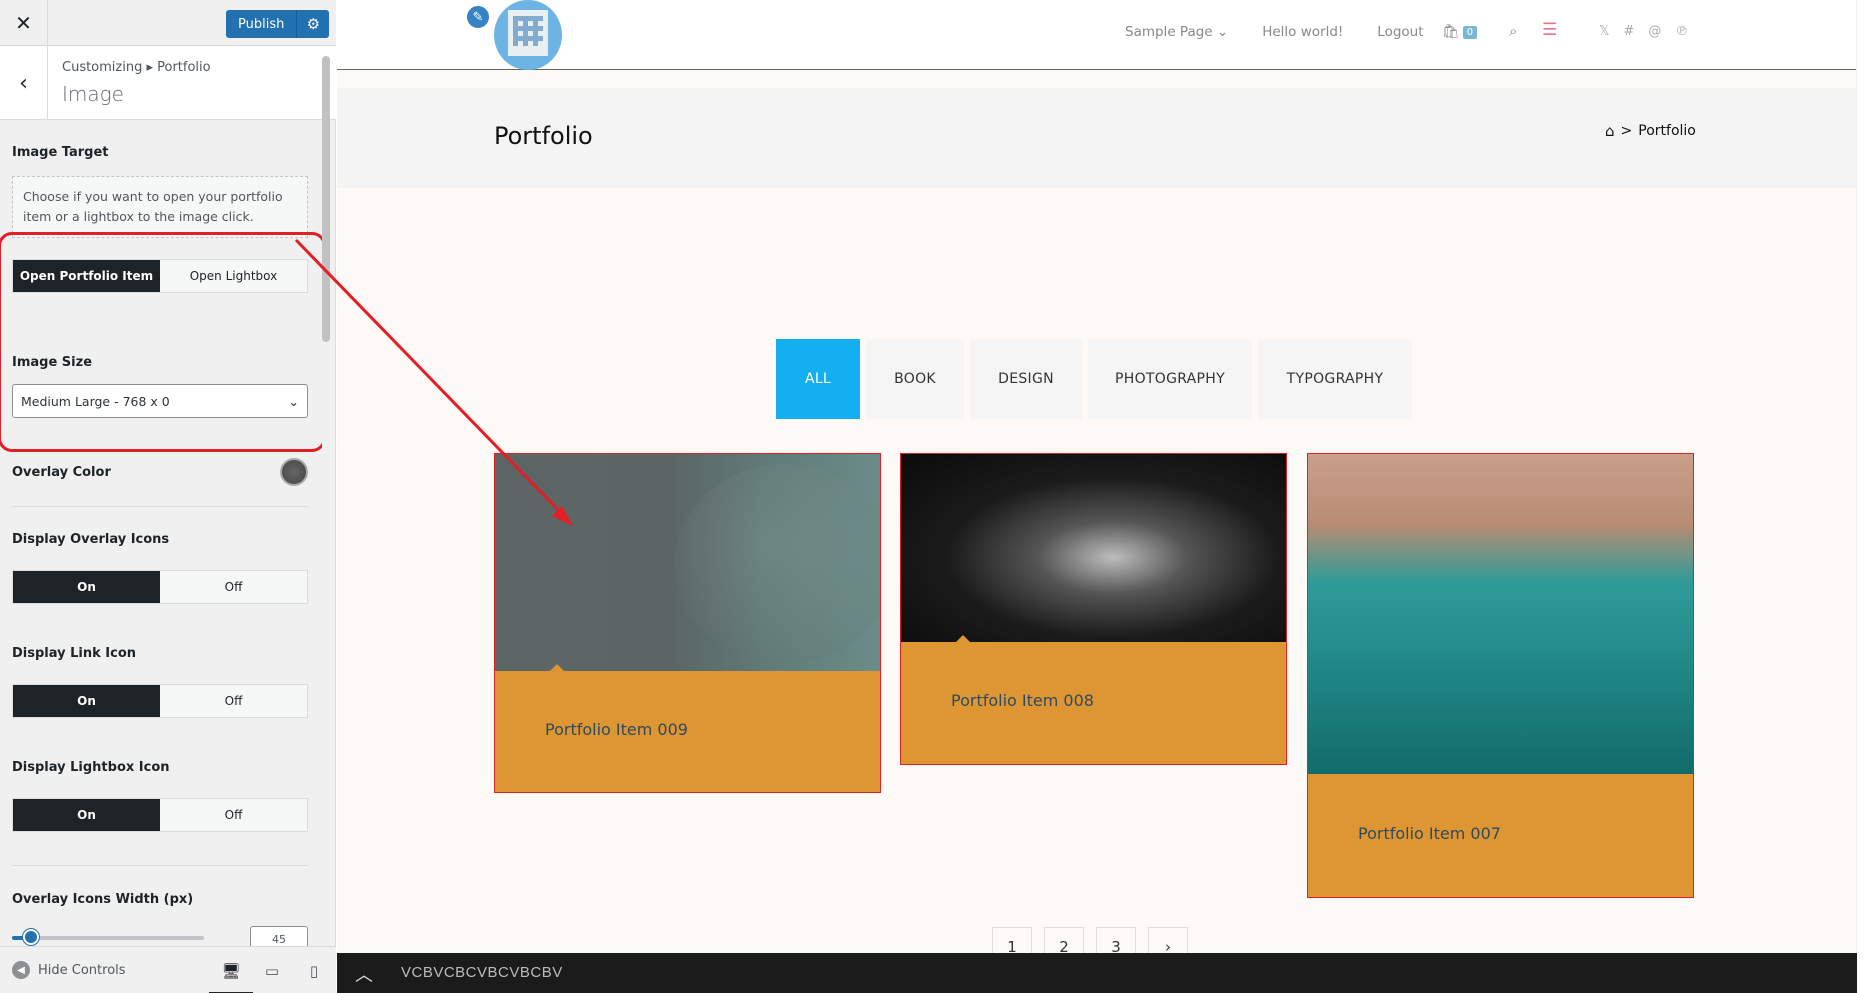  I want to click on filter-design: DESIGN, so click(1026, 379).